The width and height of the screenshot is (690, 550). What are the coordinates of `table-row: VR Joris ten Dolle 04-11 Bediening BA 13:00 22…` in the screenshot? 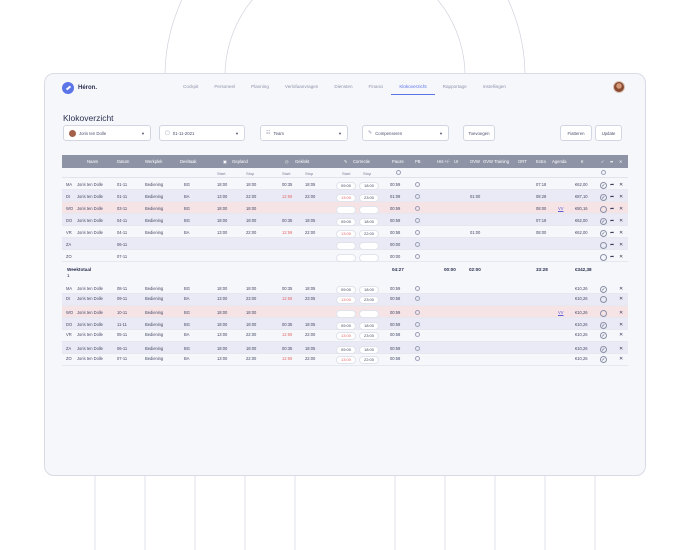 It's located at (345, 232).